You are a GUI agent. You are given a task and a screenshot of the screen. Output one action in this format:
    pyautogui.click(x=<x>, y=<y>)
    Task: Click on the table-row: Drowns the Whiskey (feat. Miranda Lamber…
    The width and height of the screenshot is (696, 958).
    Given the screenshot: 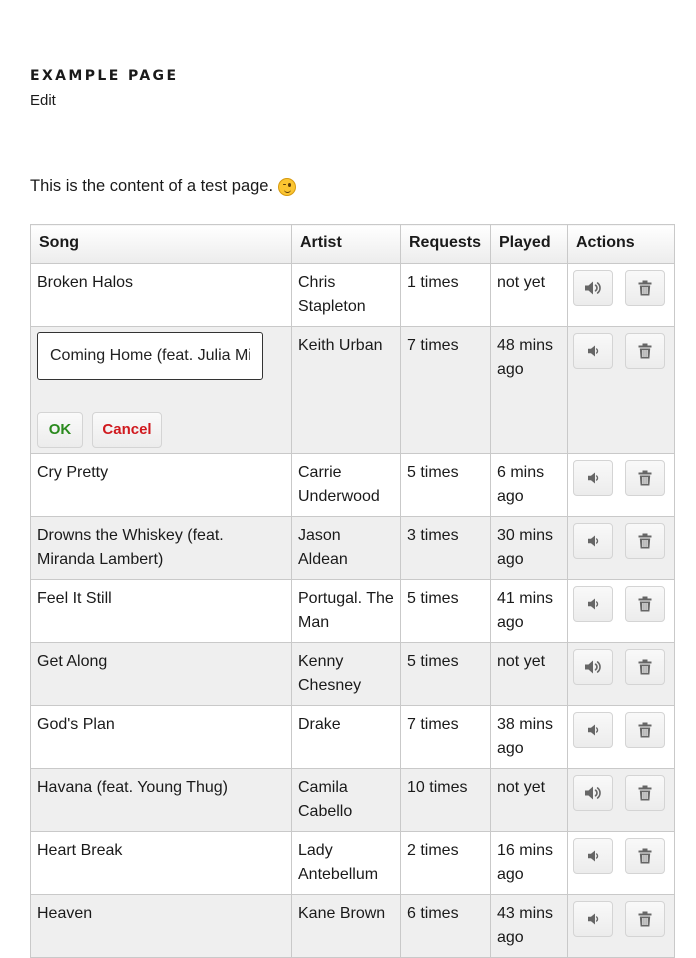 What is the action you would take?
    pyautogui.click(x=352, y=548)
    